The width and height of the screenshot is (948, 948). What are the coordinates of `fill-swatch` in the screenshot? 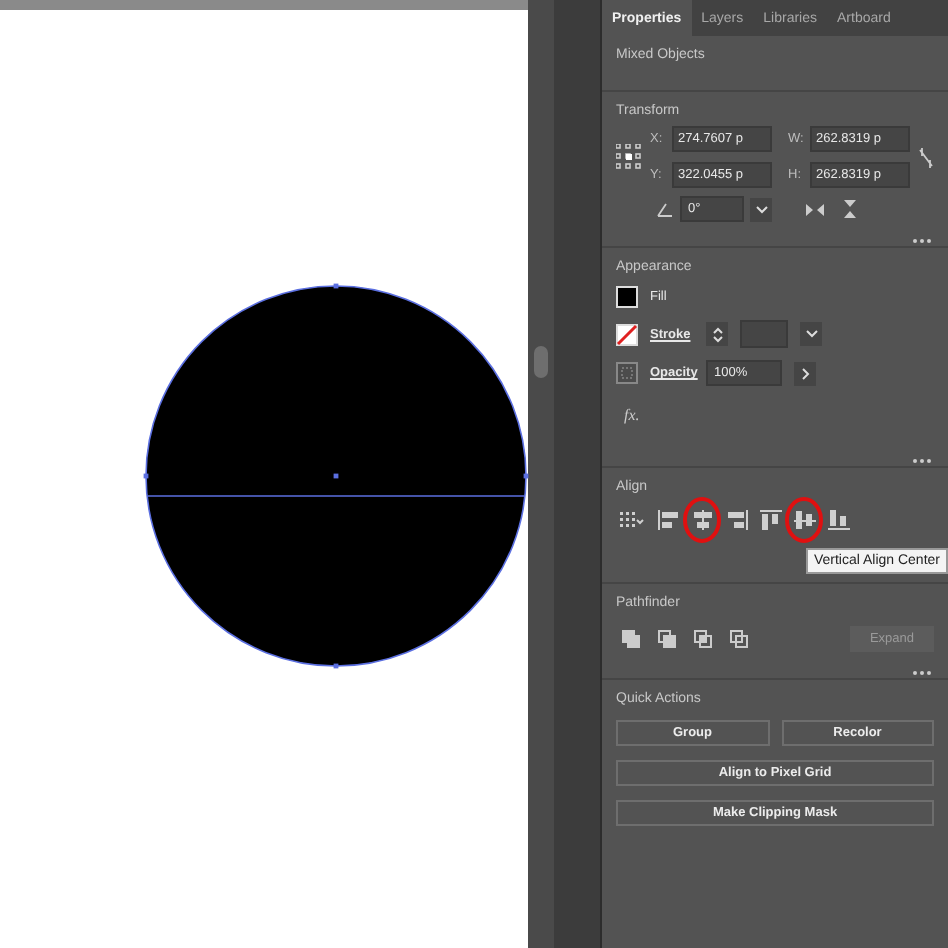 It's located at (627, 297).